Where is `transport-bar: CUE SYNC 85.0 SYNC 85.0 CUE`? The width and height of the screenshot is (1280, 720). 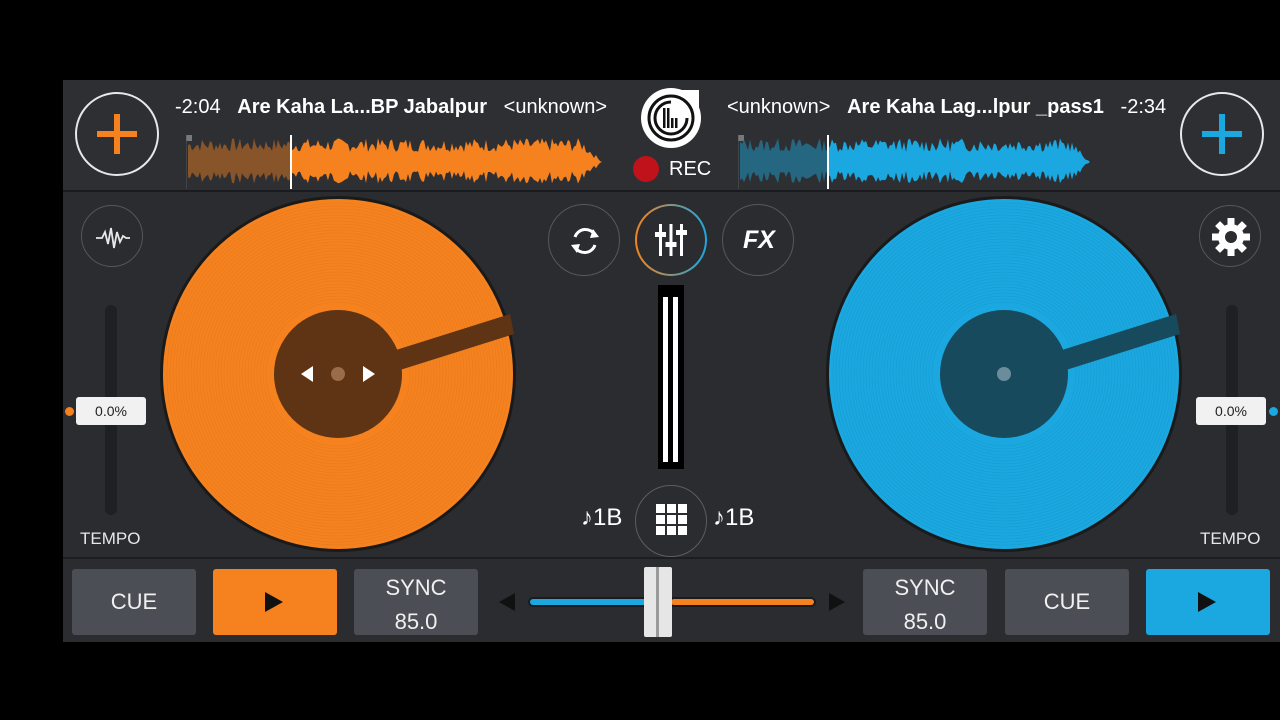 transport-bar: CUE SYNC 85.0 SYNC 85.0 CUE is located at coordinates (671, 599).